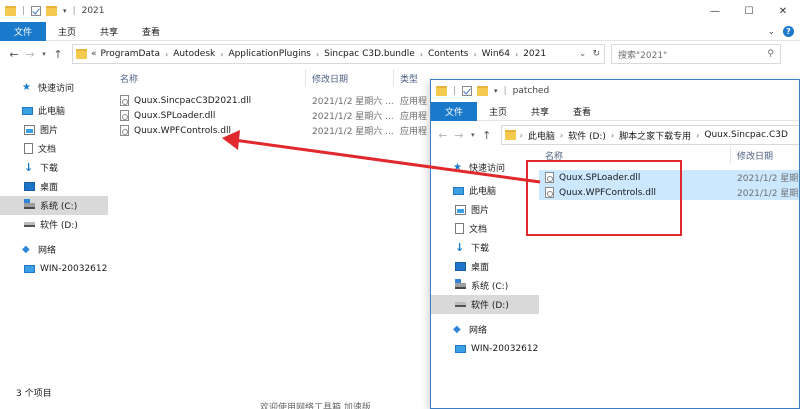 The width and height of the screenshot is (800, 409). What do you see at coordinates (414, 132) in the screenshot?
I see `file-type: 应用程` at bounding box center [414, 132].